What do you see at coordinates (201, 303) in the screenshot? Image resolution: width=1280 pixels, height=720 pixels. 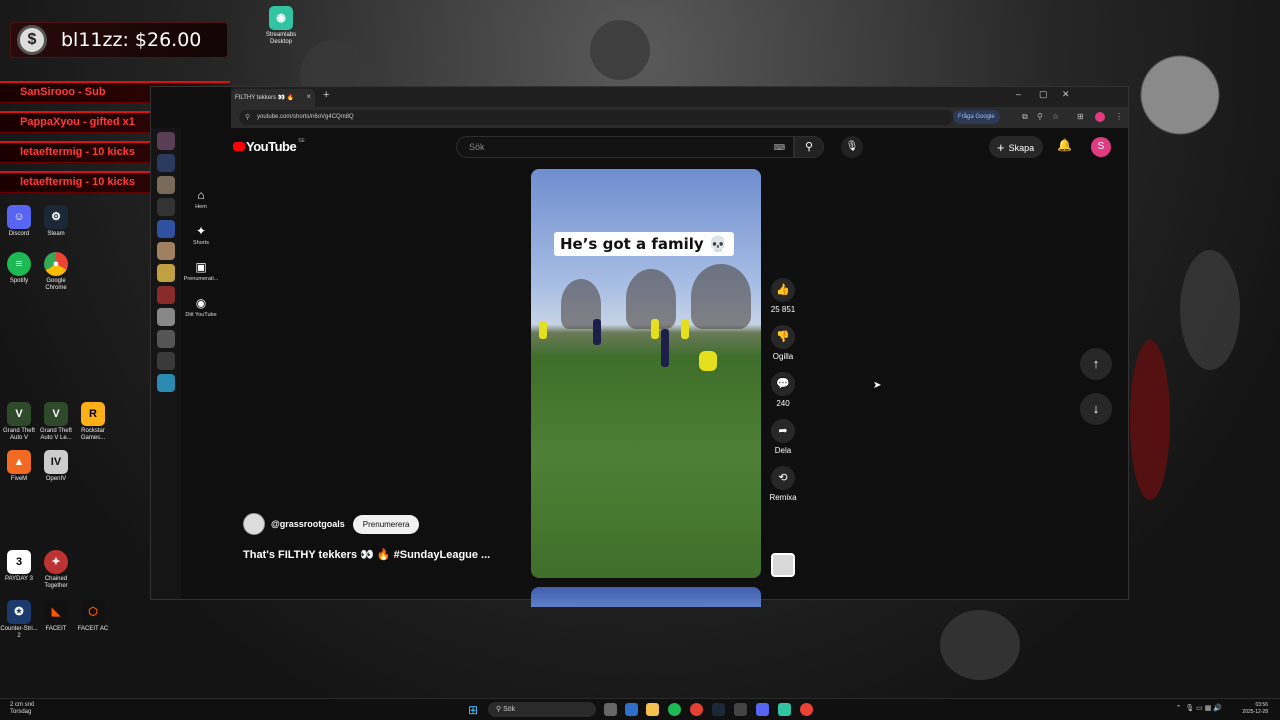 I see `your-channel-icon: ◉` at bounding box center [201, 303].